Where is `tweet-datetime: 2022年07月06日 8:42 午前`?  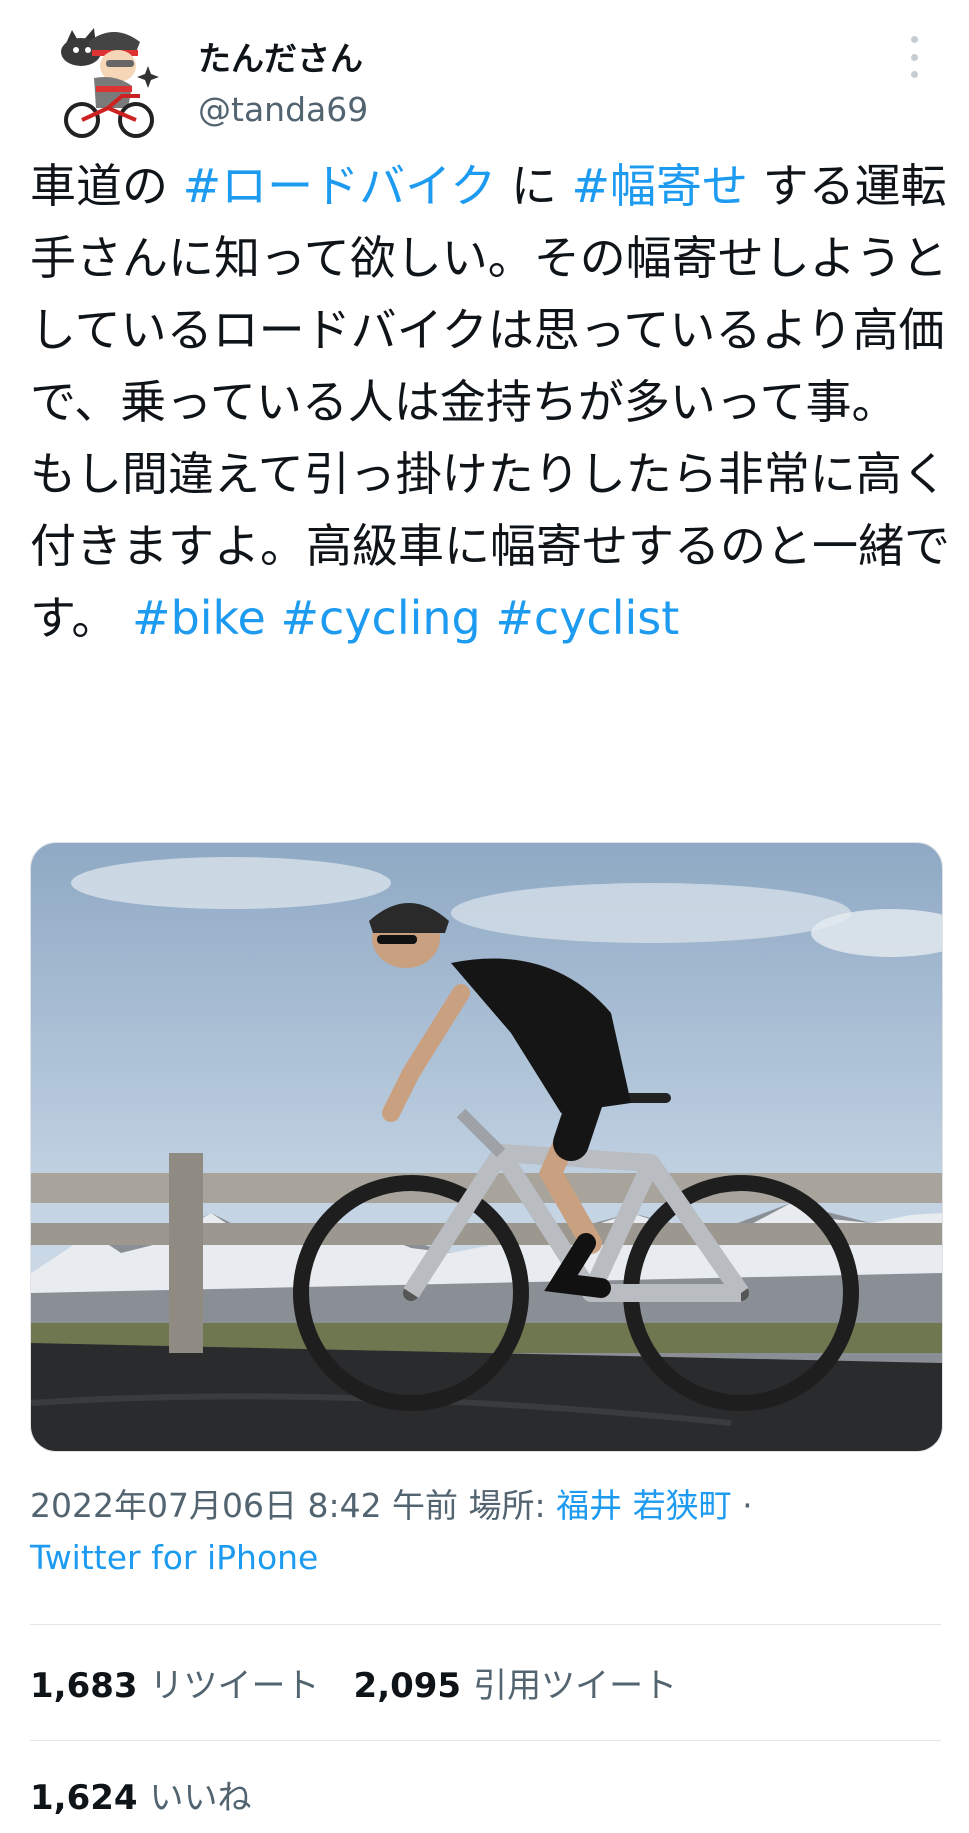 tweet-datetime: 2022年07月06日 8:42 午前 is located at coordinates (244, 1505).